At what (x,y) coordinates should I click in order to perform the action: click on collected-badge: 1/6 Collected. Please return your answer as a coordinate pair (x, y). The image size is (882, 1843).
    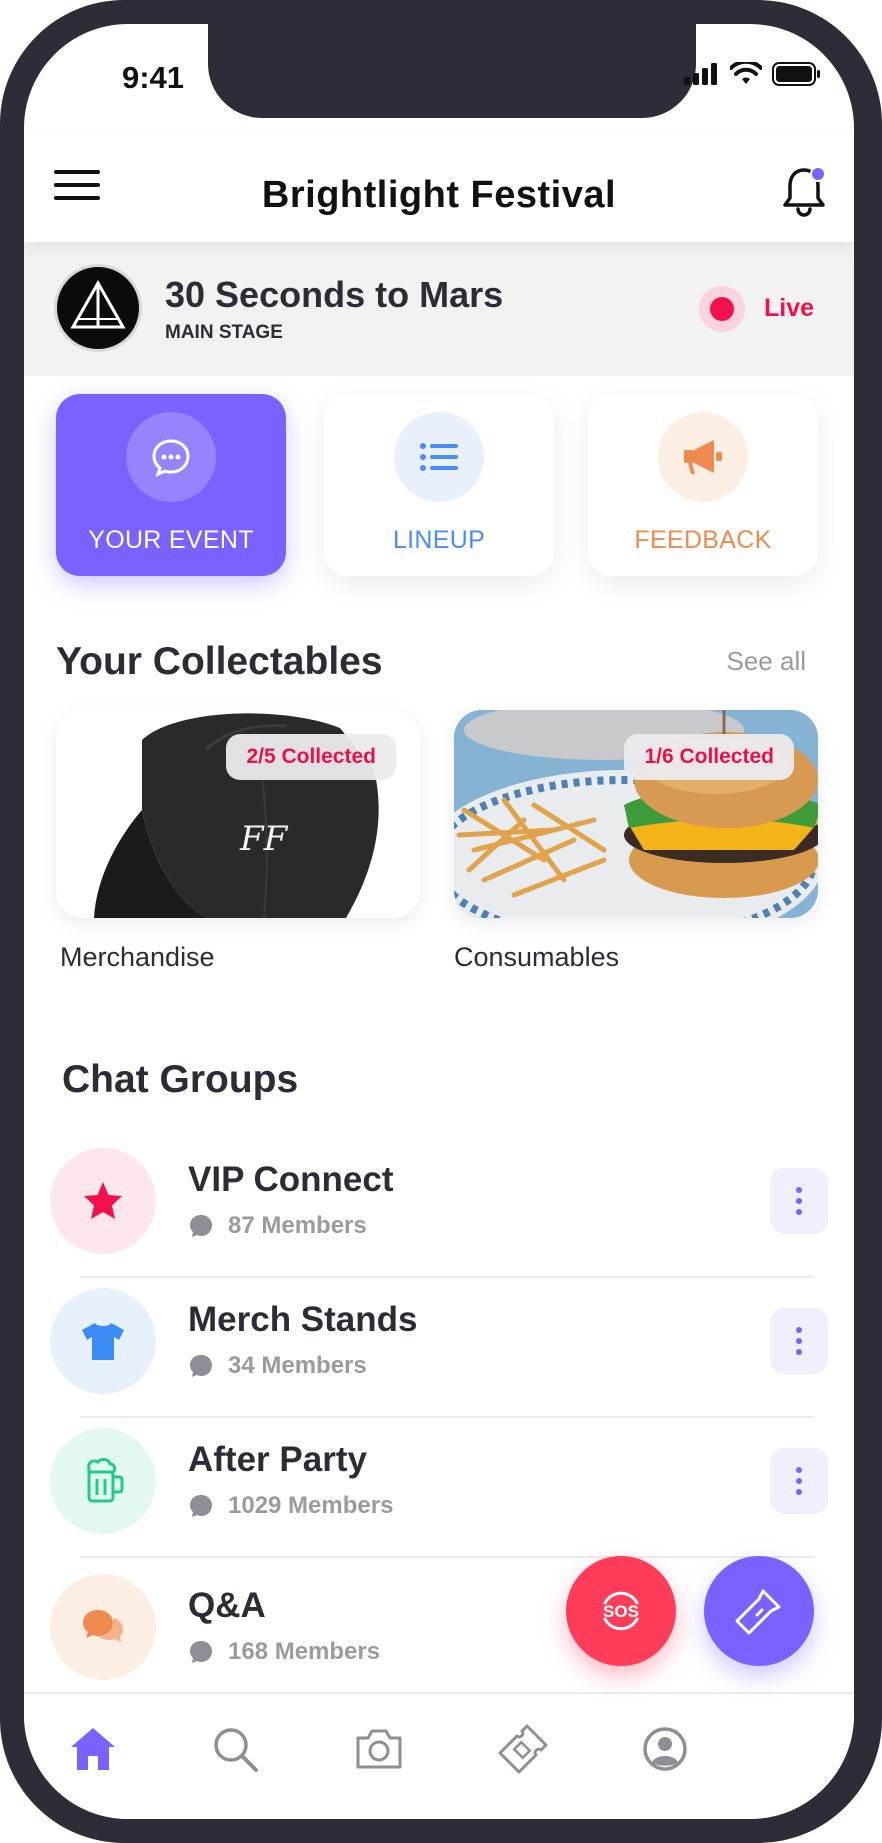
    Looking at the image, I should click on (709, 757).